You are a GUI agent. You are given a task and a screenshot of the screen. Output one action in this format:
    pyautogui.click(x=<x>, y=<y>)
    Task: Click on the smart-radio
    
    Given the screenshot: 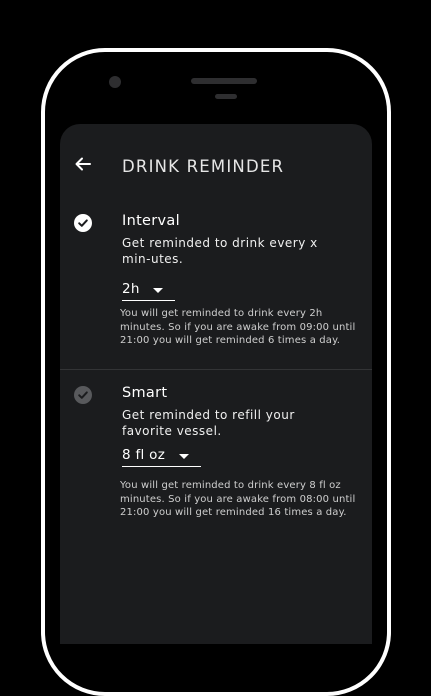 What is the action you would take?
    pyautogui.click(x=83, y=395)
    